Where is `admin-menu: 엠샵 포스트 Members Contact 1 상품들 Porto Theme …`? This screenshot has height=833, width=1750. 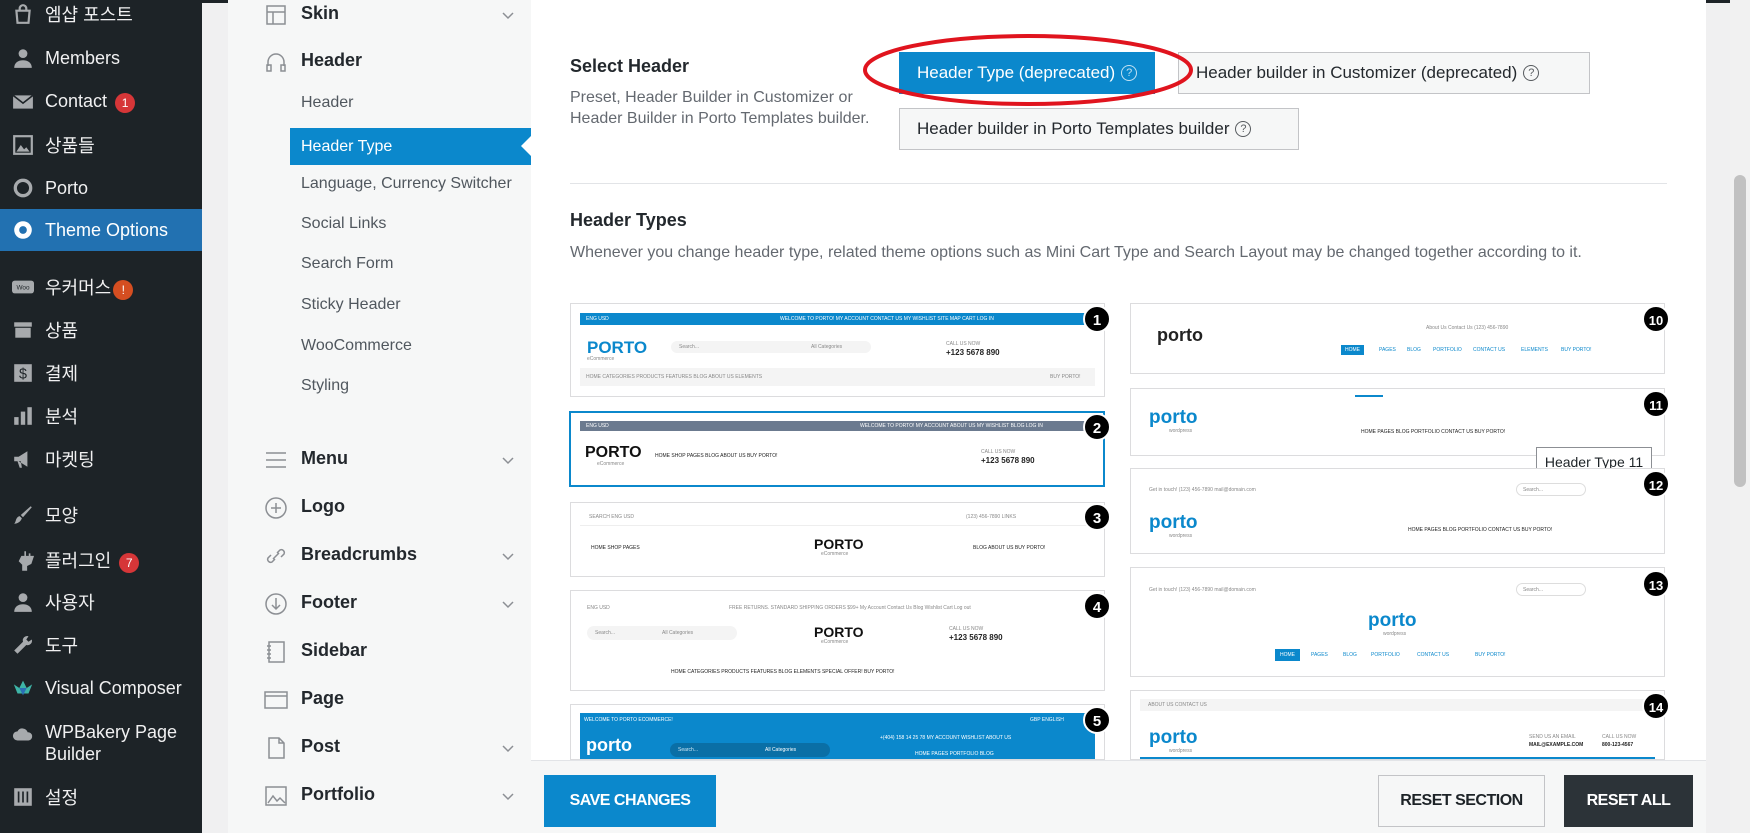 admin-menu: 엠샵 포스트 Members Contact 1 상품들 Porto Theme … is located at coordinates (101, 416).